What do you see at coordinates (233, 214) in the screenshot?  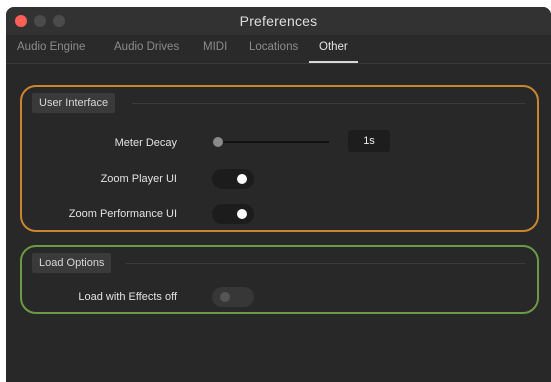 I see `zoom-performance-ui-toggle` at bounding box center [233, 214].